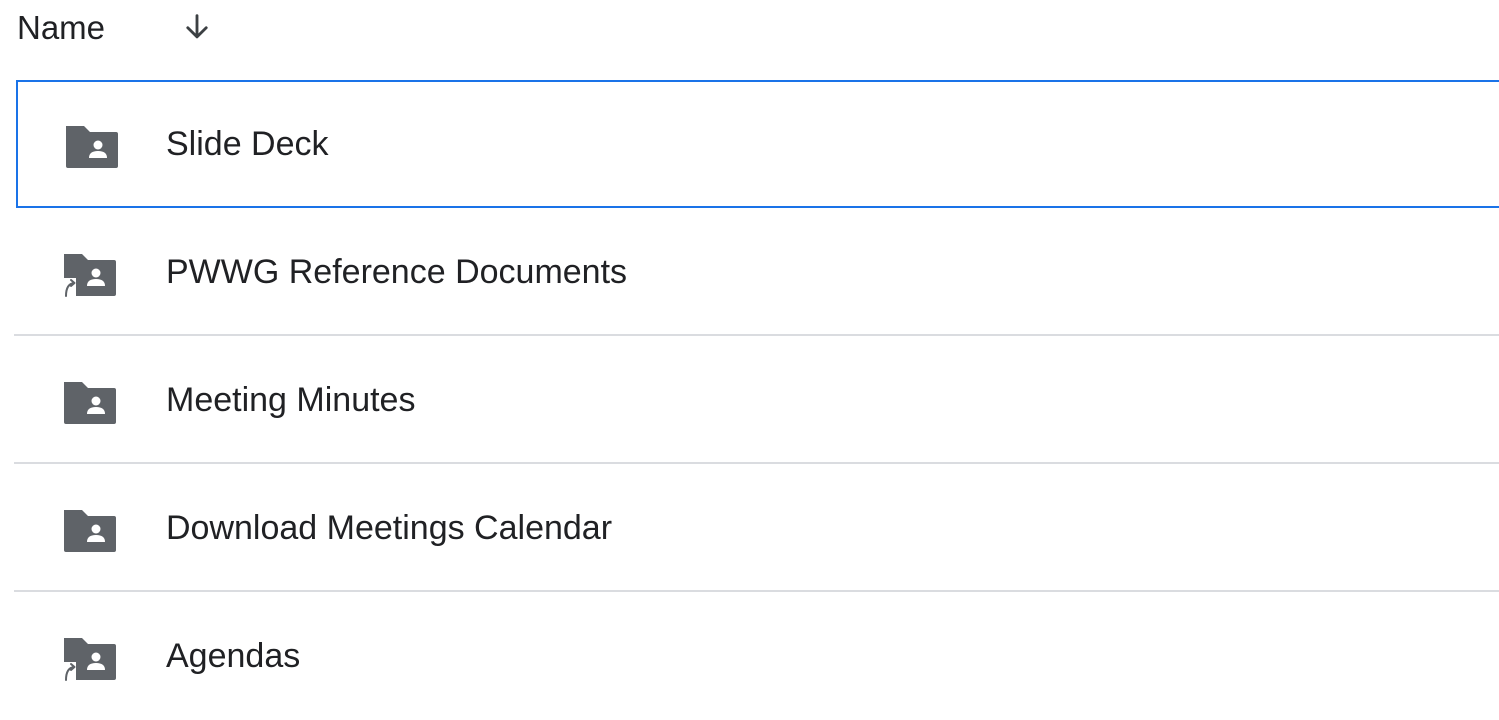 The image size is (1499, 720). What do you see at coordinates (291, 400) in the screenshot?
I see `list-item-label: Meeting Minutes` at bounding box center [291, 400].